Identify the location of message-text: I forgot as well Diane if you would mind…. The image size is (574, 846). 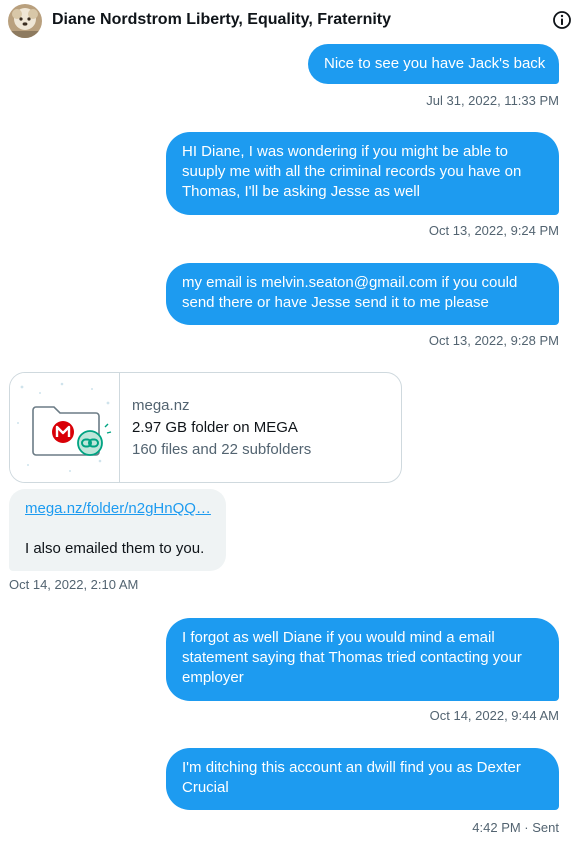
(352, 657).